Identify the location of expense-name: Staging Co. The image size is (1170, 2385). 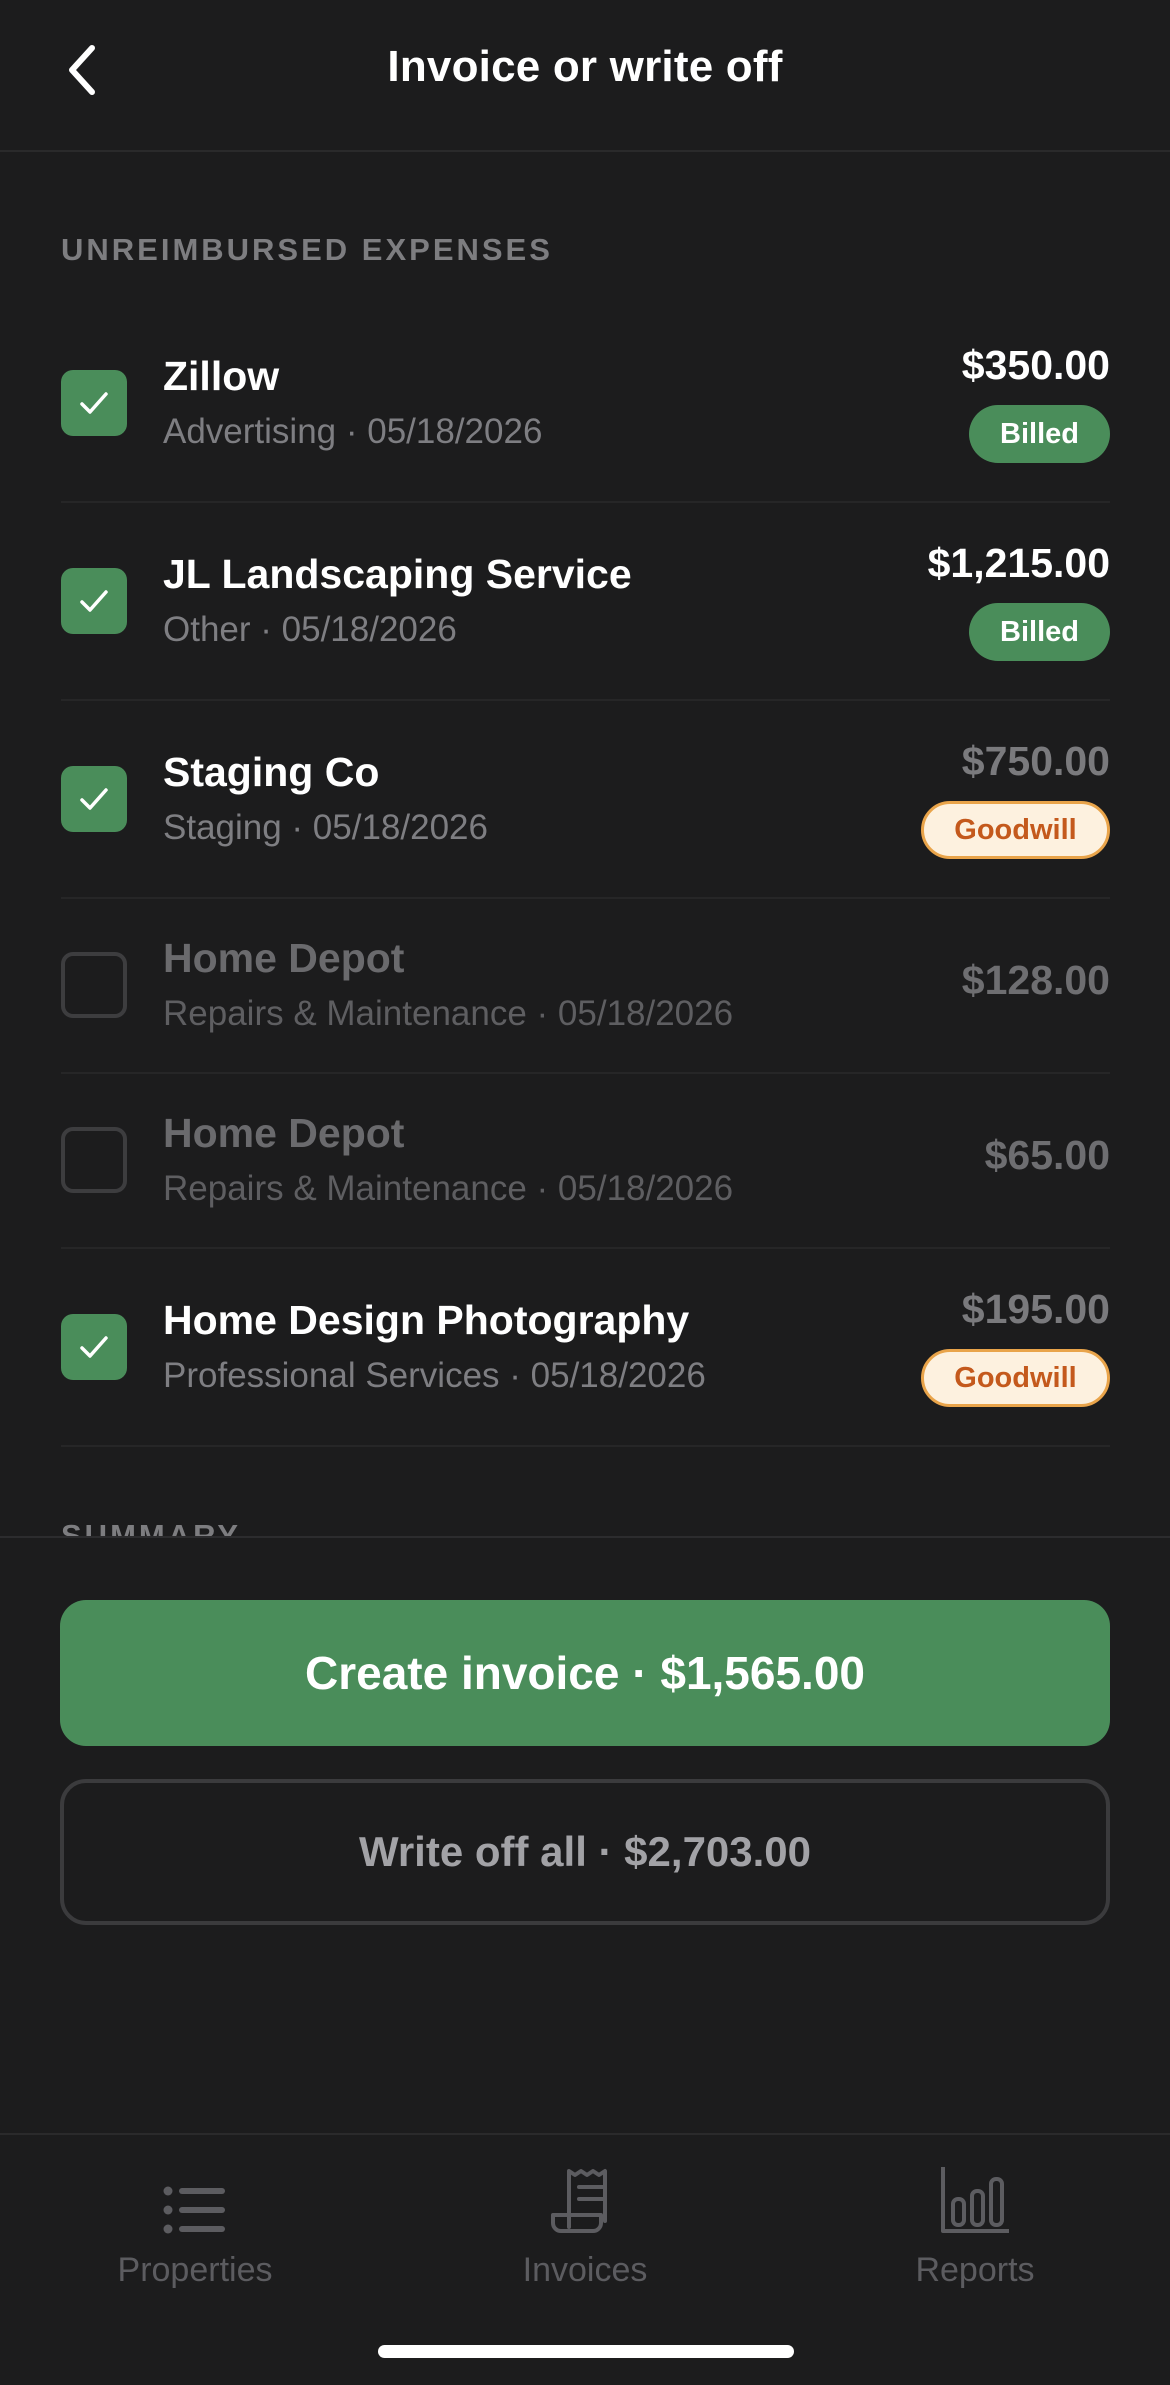
(271, 772).